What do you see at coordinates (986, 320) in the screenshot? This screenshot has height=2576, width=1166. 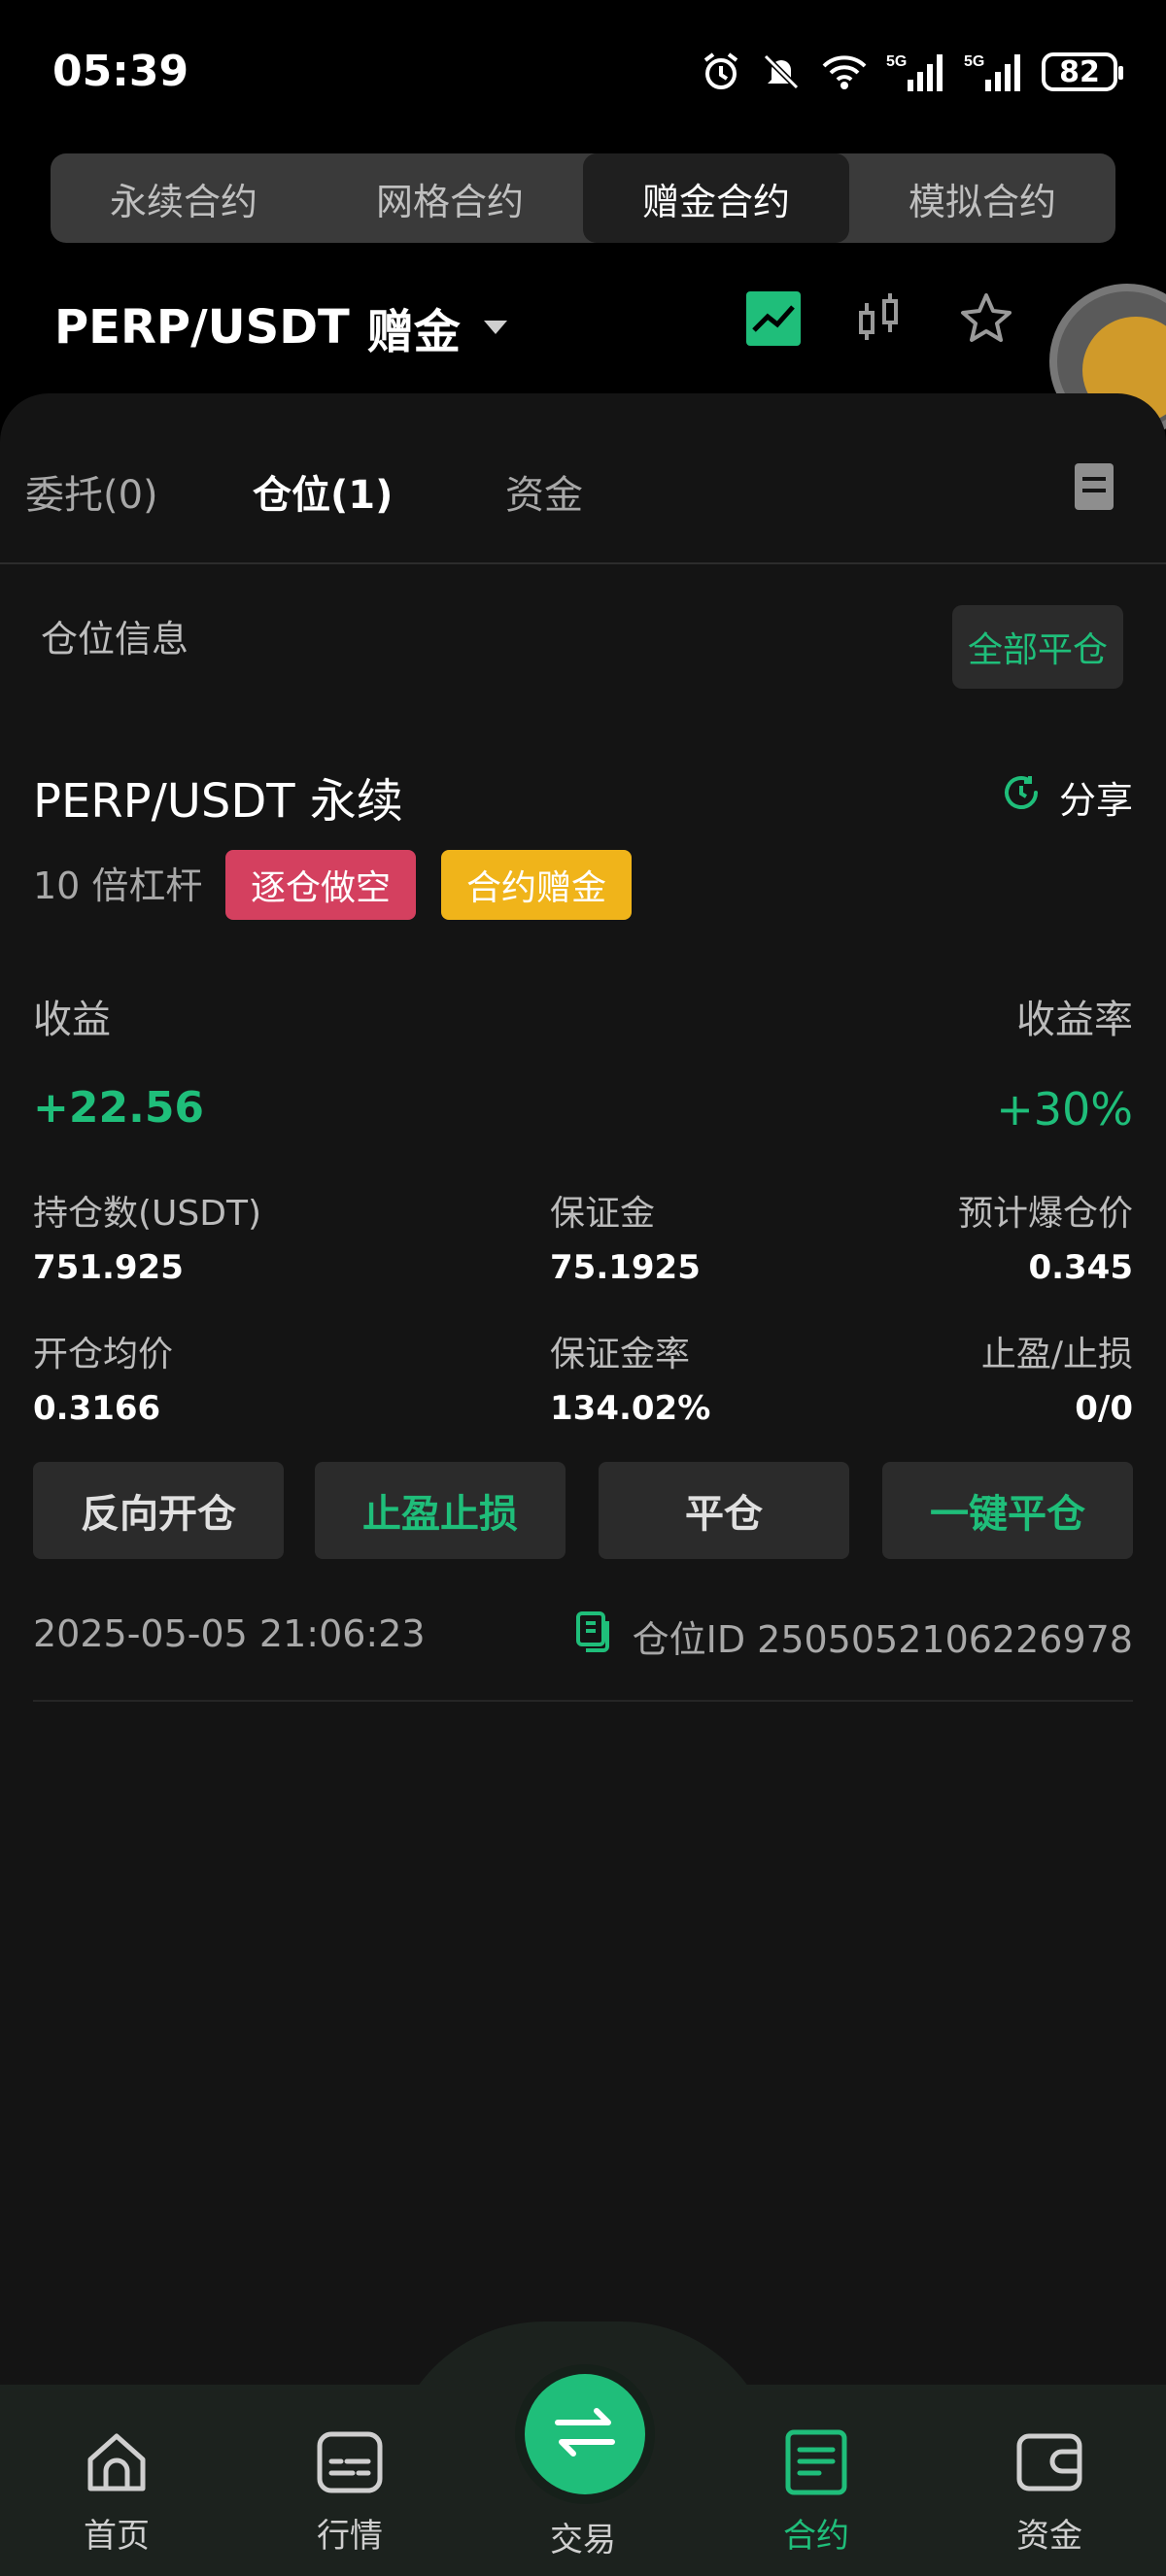 I see `star-icon` at bounding box center [986, 320].